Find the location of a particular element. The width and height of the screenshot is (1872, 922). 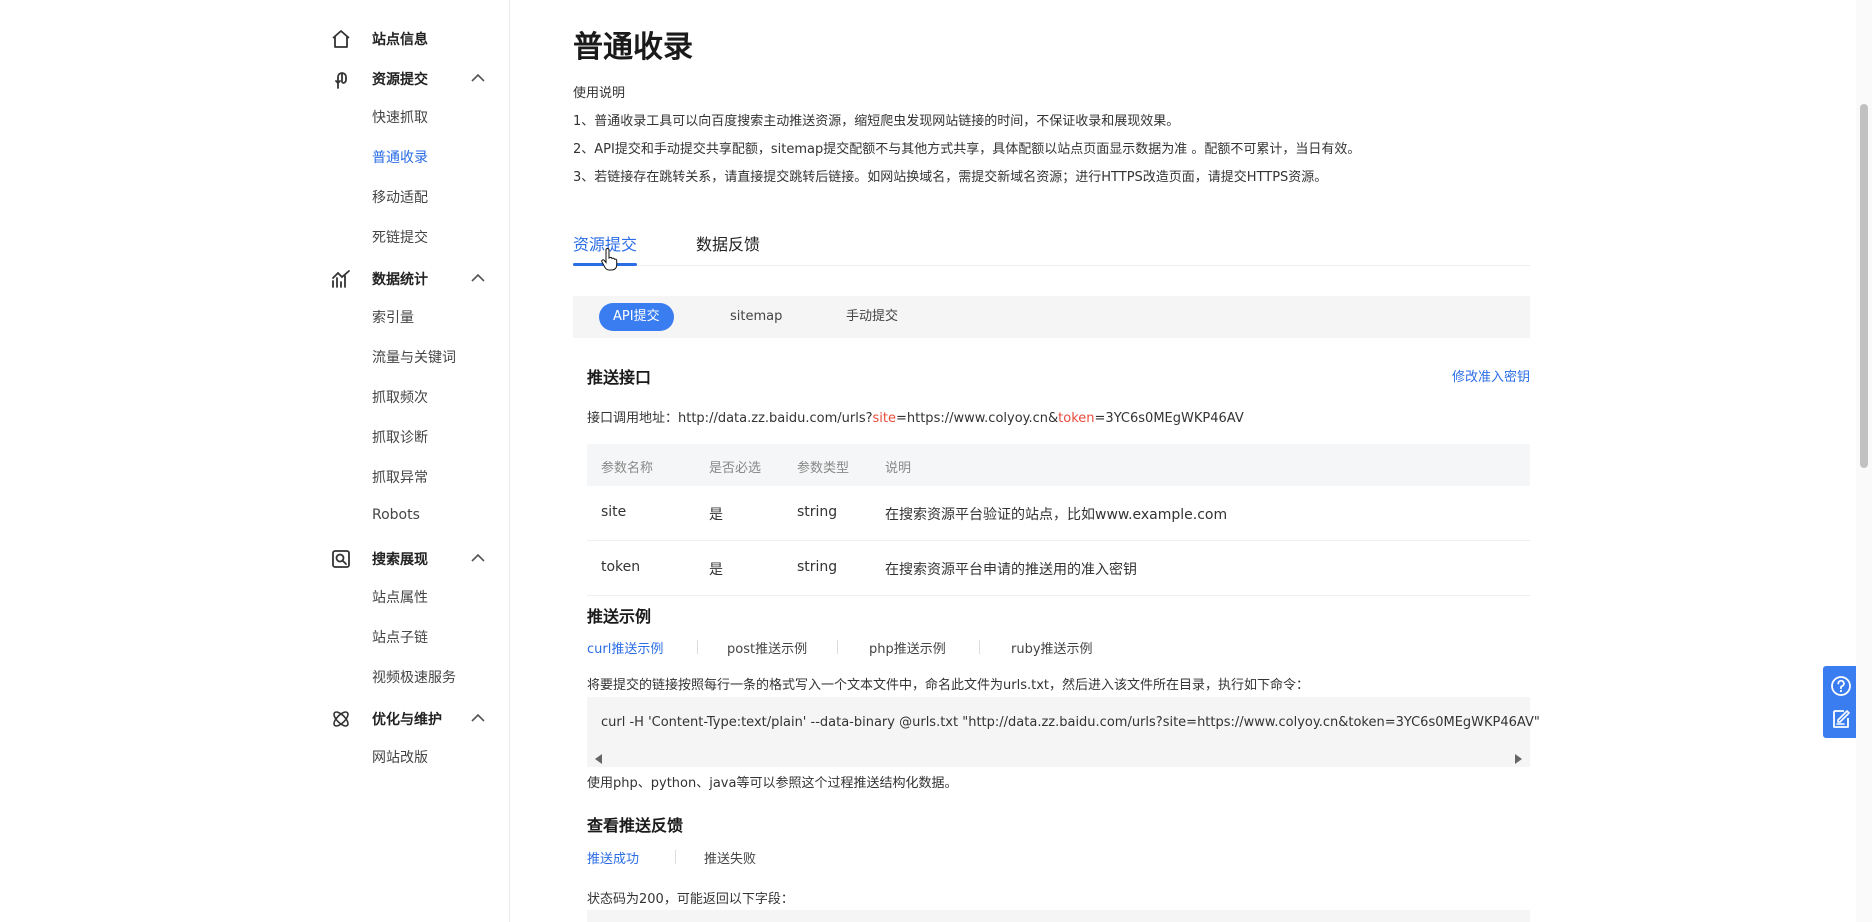

table-cell: token is located at coordinates (621, 567).